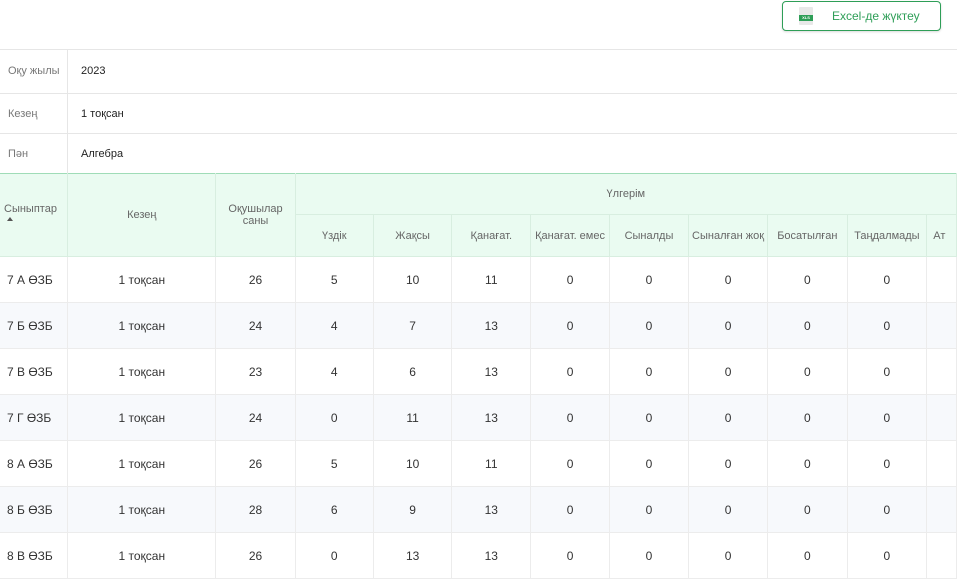 The height and width of the screenshot is (579, 957). I want to click on col-header-students: Оқушылар саны, so click(255, 215).